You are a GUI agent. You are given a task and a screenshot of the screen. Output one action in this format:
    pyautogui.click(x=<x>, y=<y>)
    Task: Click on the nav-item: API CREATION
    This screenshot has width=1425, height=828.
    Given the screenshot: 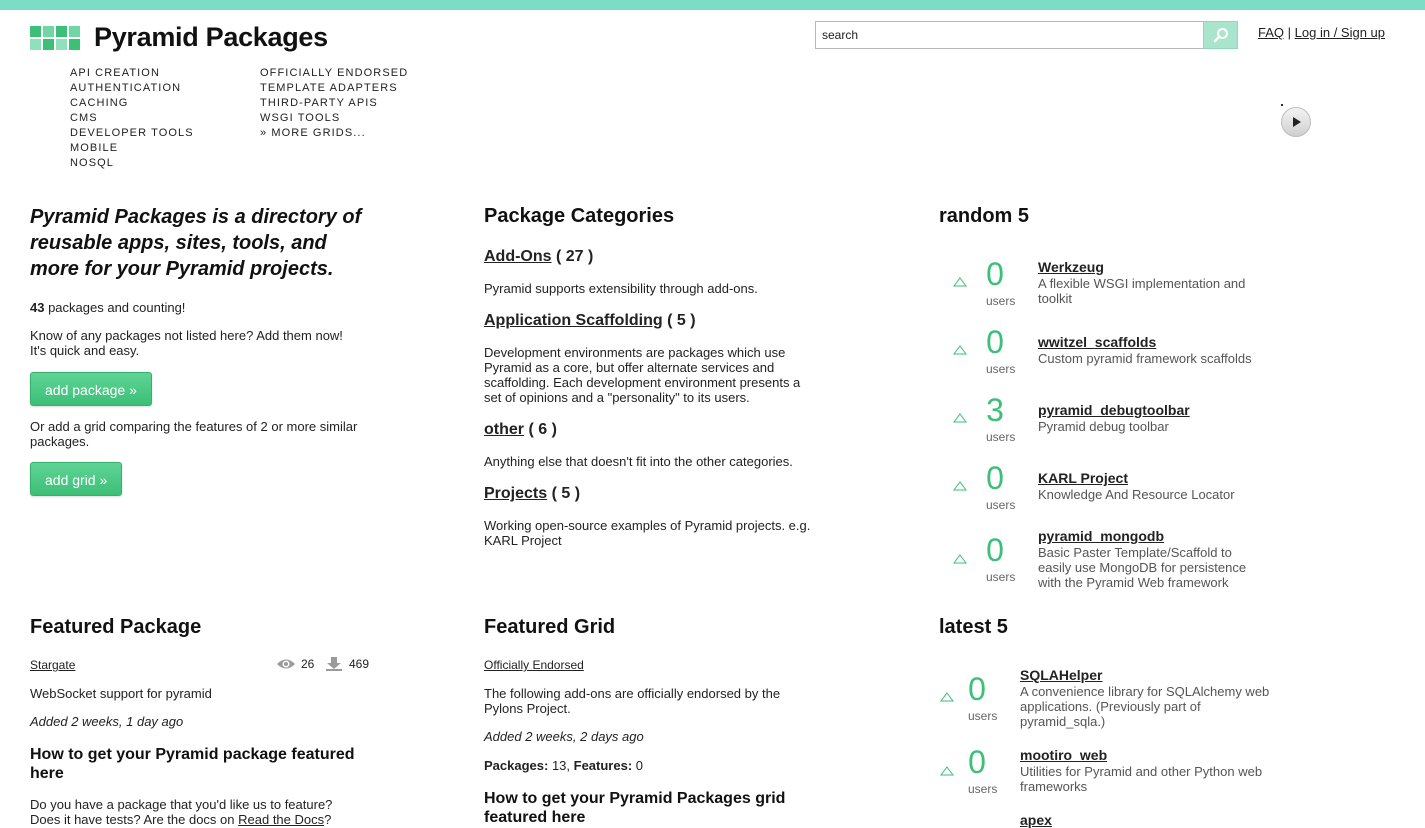 What is the action you would take?
    pyautogui.click(x=132, y=73)
    